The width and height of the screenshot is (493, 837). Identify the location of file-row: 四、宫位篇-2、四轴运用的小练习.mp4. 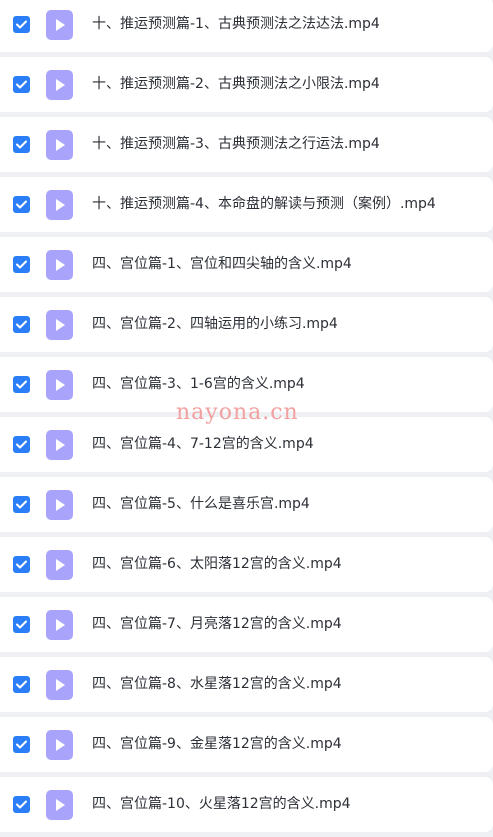
(246, 324).